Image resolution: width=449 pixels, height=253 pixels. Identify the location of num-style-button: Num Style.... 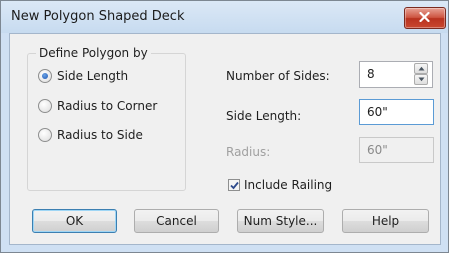
(280, 221).